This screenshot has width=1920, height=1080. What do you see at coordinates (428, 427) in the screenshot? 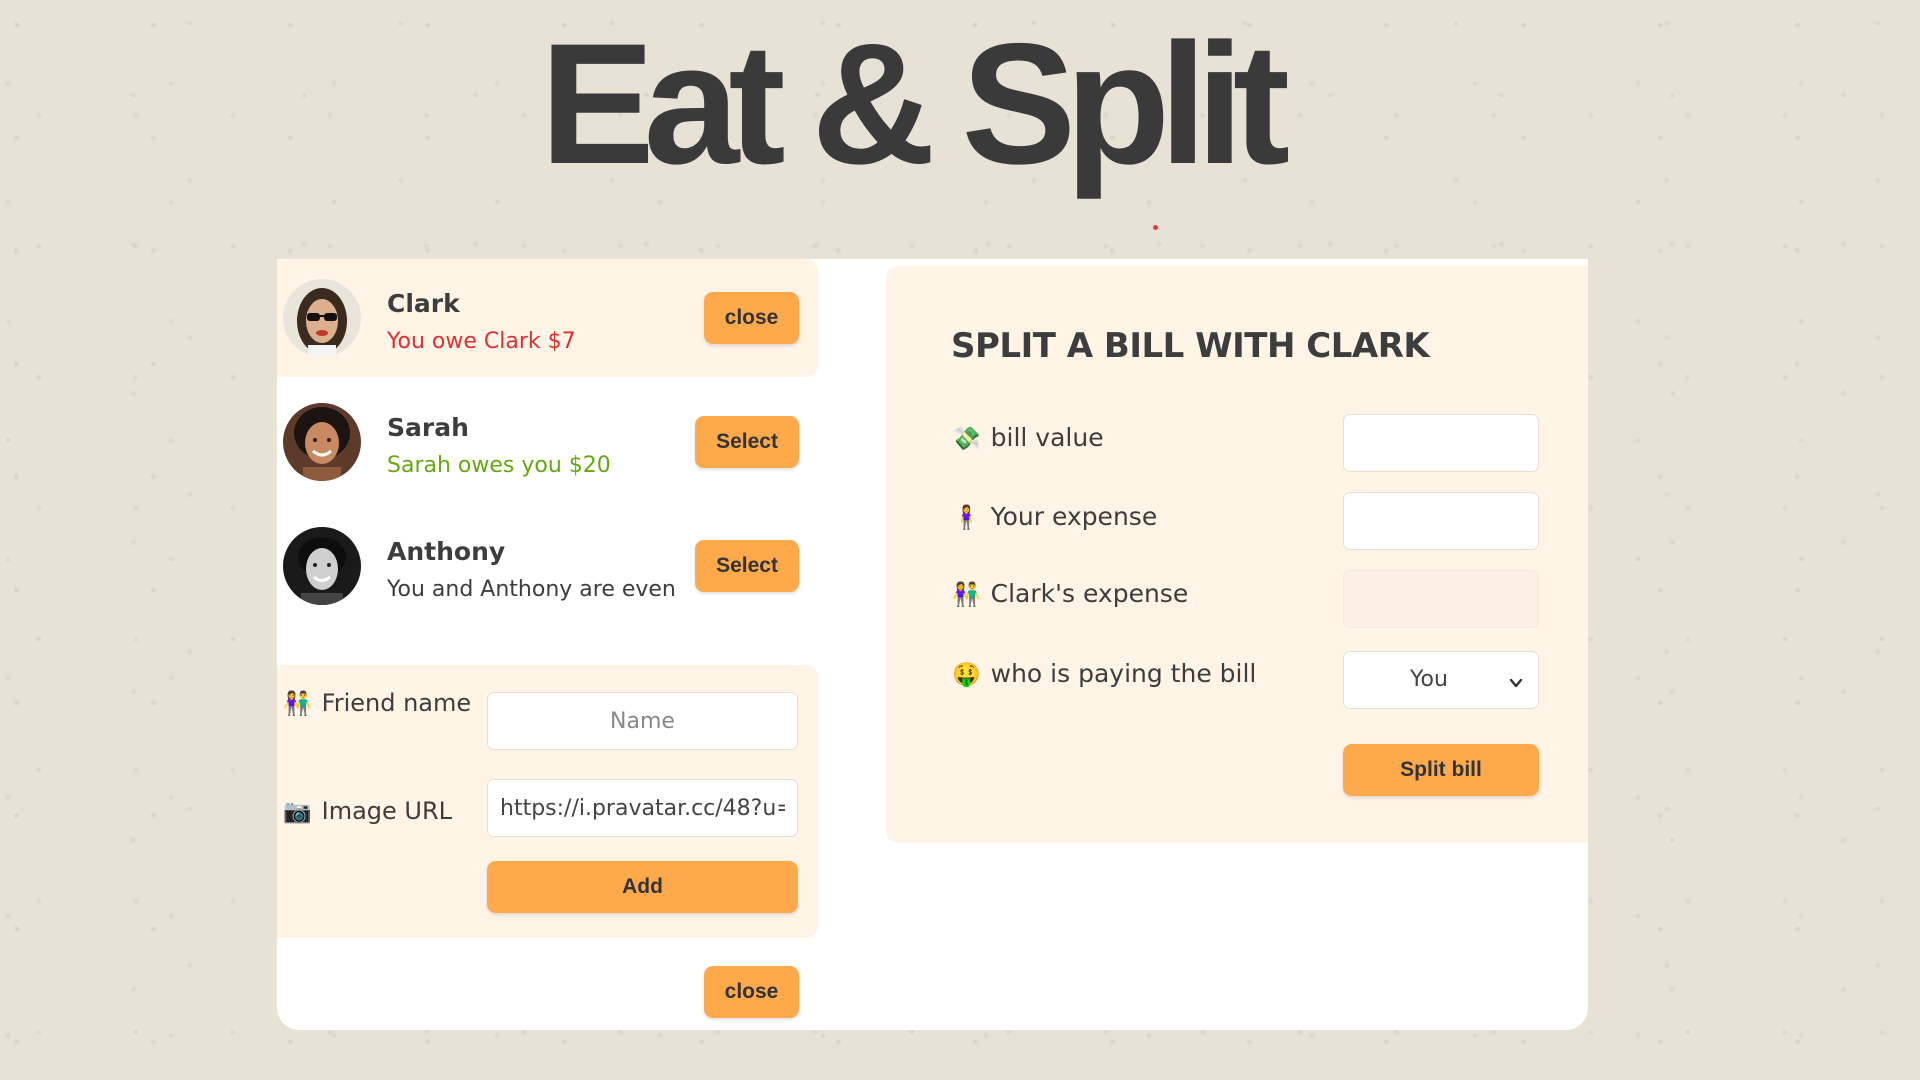
I see `friend-name: Sarah` at bounding box center [428, 427].